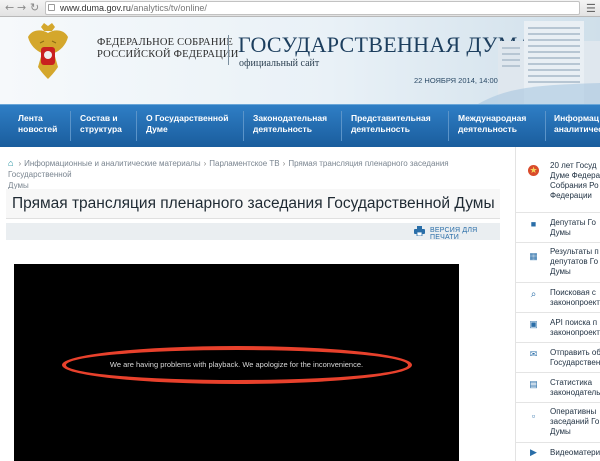 This screenshot has height=461, width=600. Describe the element at coordinates (244, 163) in the screenshot. I see `breadcrumb-item-tv: Парламентское ТВ` at that location.